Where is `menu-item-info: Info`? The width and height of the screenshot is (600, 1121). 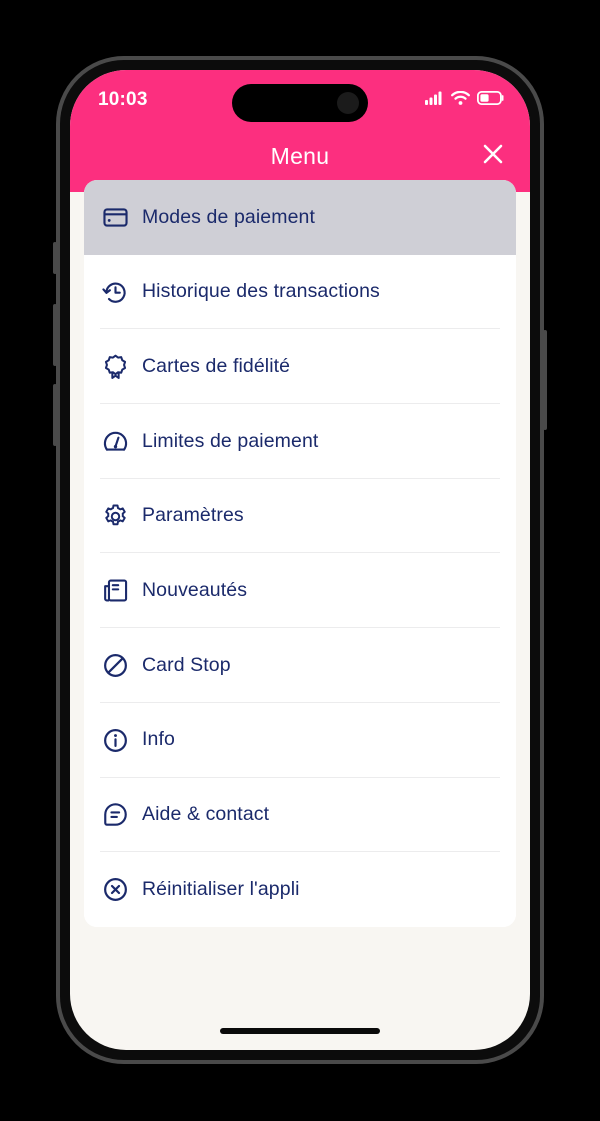
menu-item-info: Info is located at coordinates (300, 740).